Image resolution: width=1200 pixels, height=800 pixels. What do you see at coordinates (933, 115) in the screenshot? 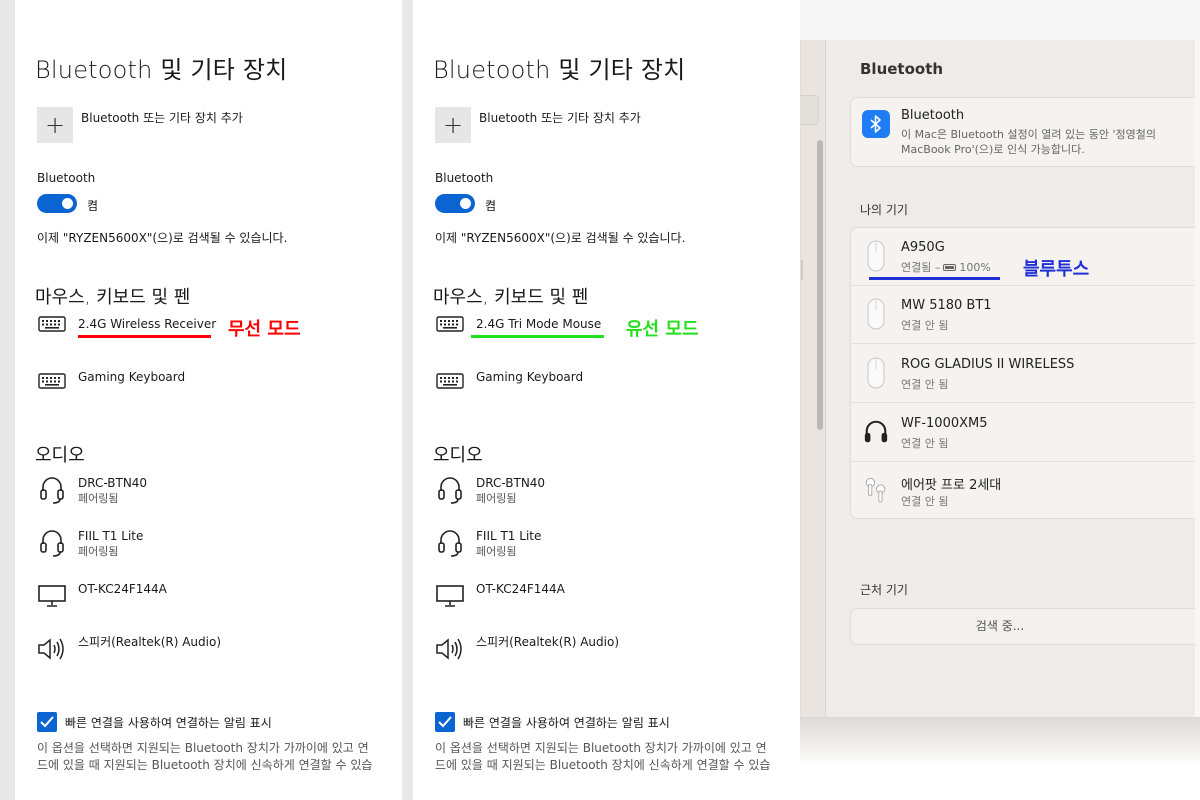
I see `bluetooth-title: Bluetooth` at bounding box center [933, 115].